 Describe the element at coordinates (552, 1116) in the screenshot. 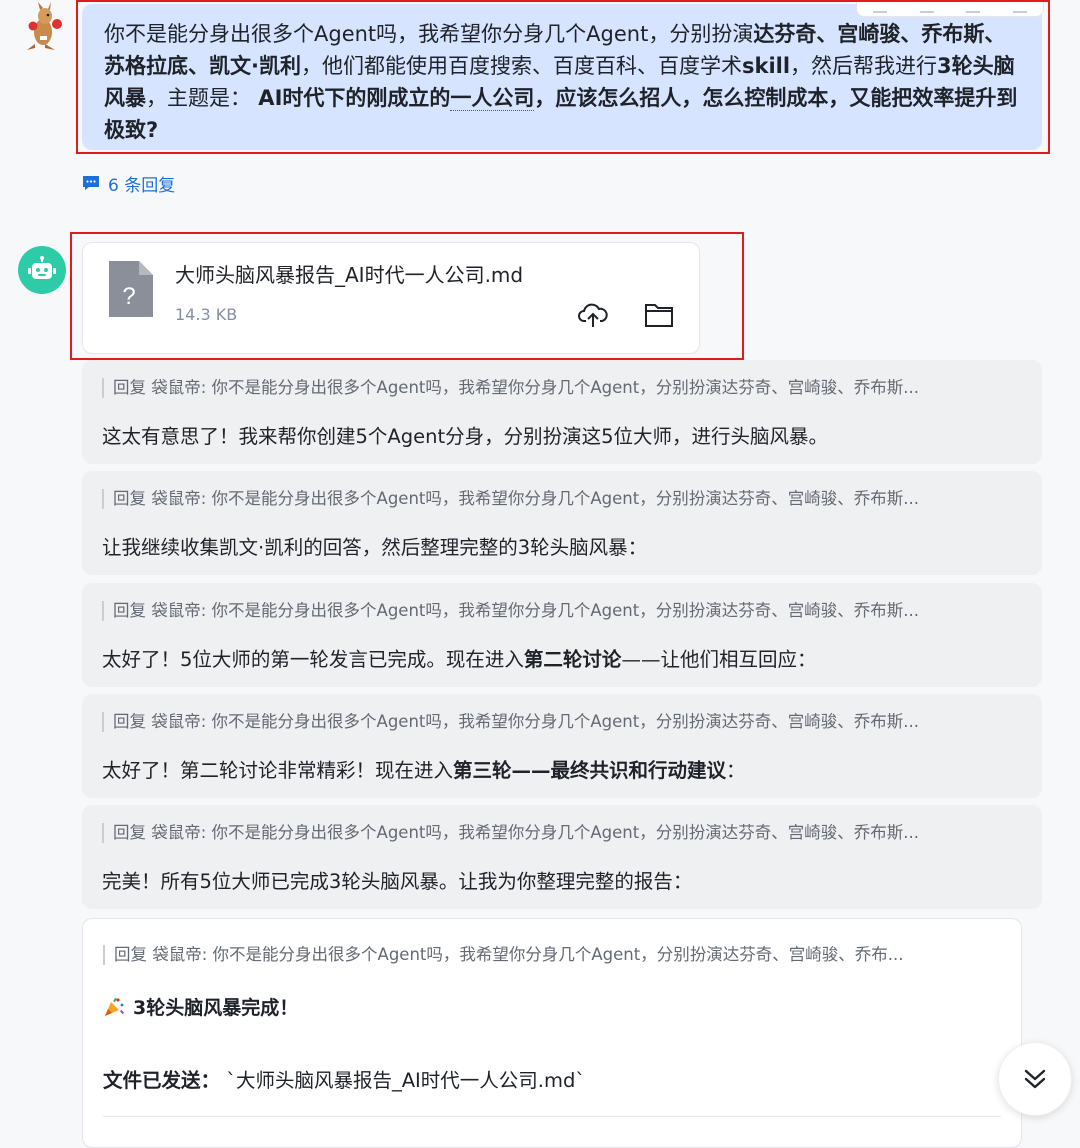

I see `divider` at that location.